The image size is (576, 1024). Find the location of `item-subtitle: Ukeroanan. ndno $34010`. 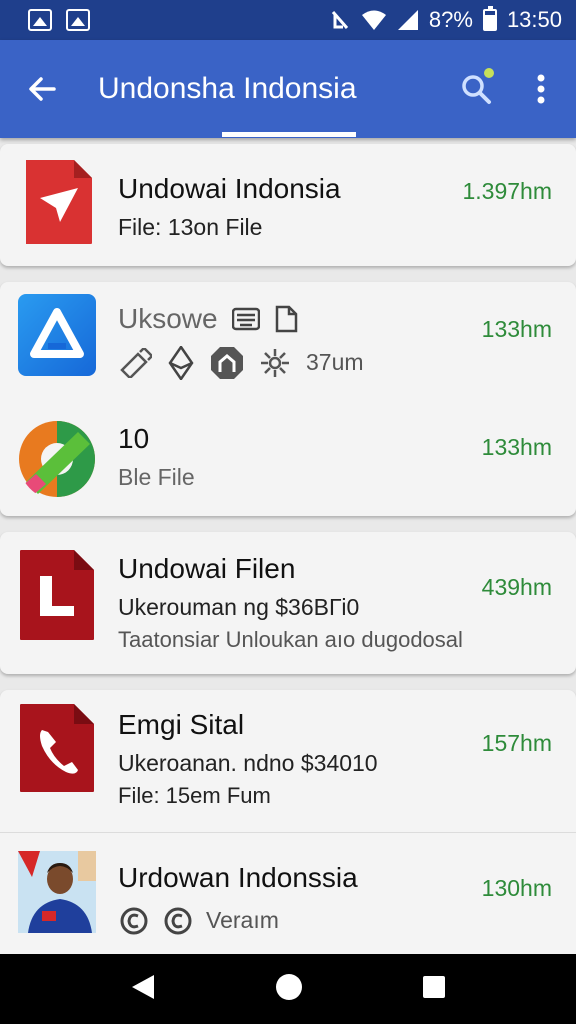

item-subtitle: Ukeroanan. ndno $34010 is located at coordinates (248, 762).